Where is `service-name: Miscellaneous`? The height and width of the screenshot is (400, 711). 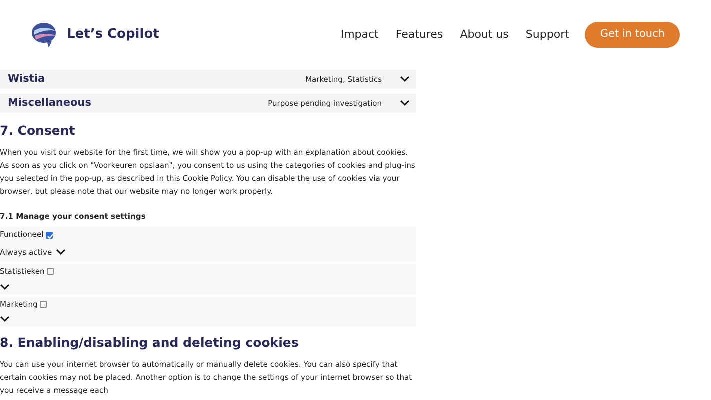
service-name: Miscellaneous is located at coordinates (50, 103).